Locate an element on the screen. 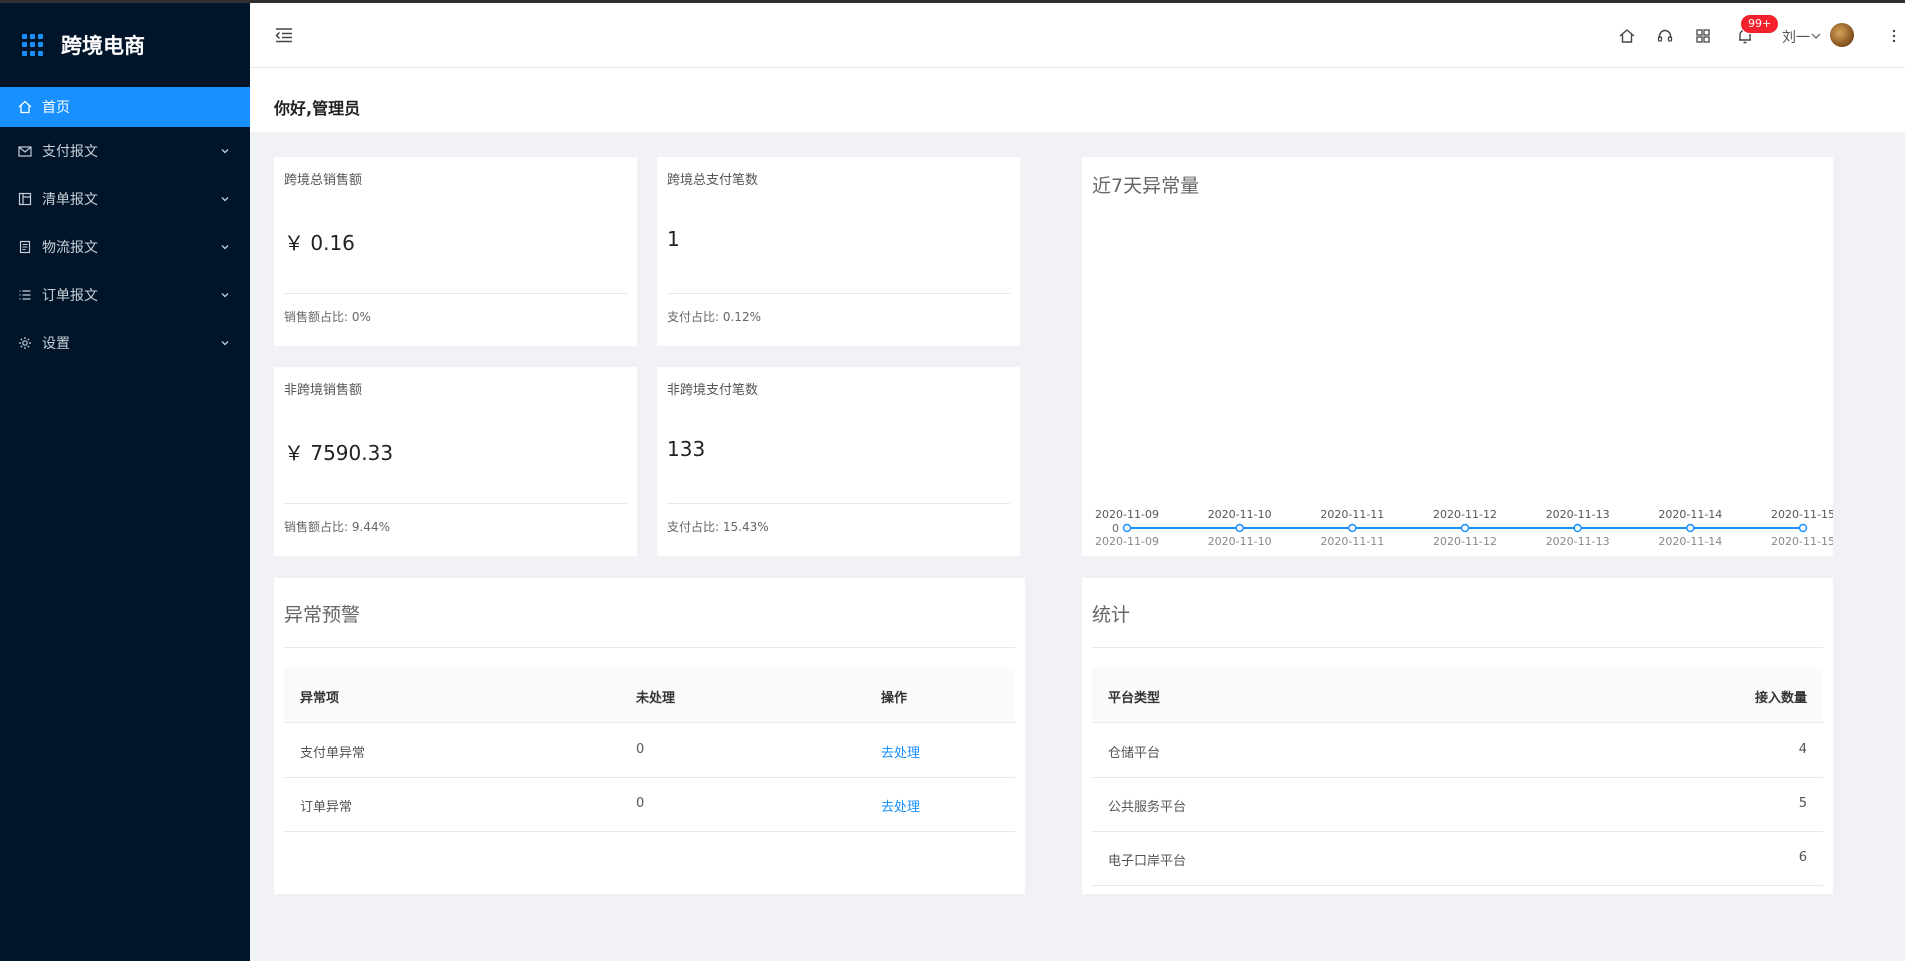 The width and height of the screenshot is (1905, 961). column-header: 操作 is located at coordinates (894, 698).